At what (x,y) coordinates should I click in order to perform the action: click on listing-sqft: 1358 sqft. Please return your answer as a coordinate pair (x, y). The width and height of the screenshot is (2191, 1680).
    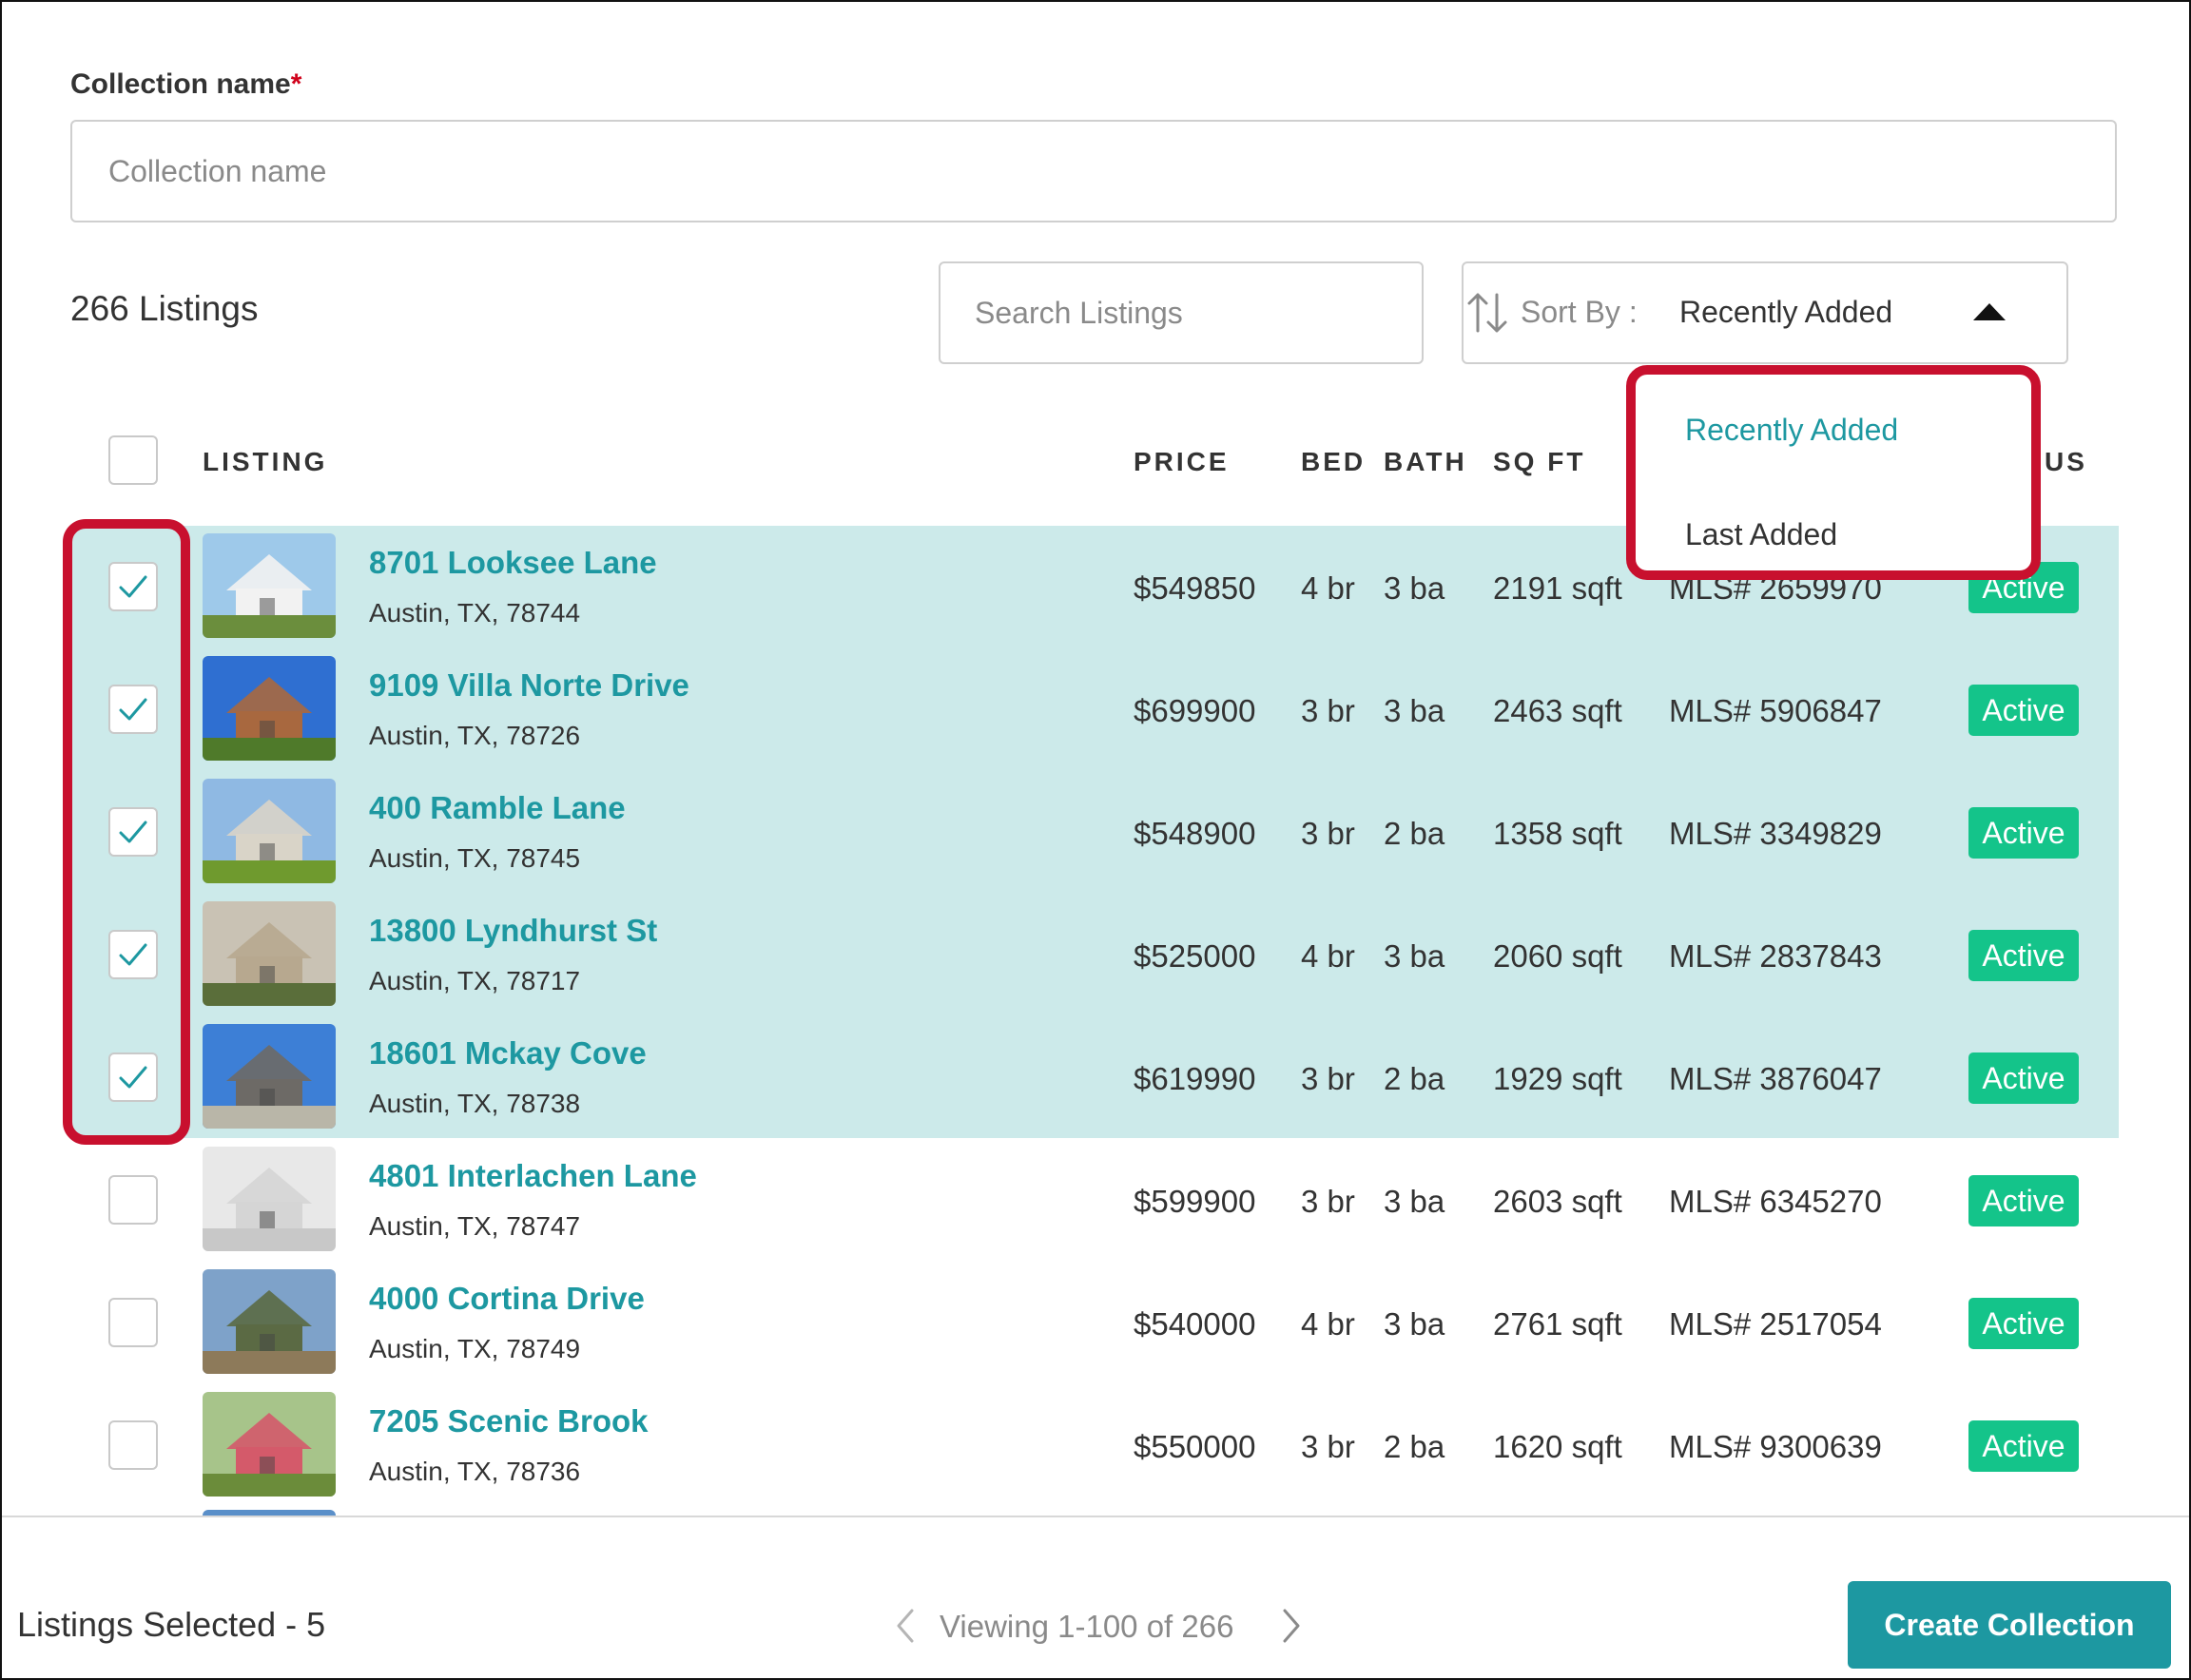
    Looking at the image, I should click on (1558, 833).